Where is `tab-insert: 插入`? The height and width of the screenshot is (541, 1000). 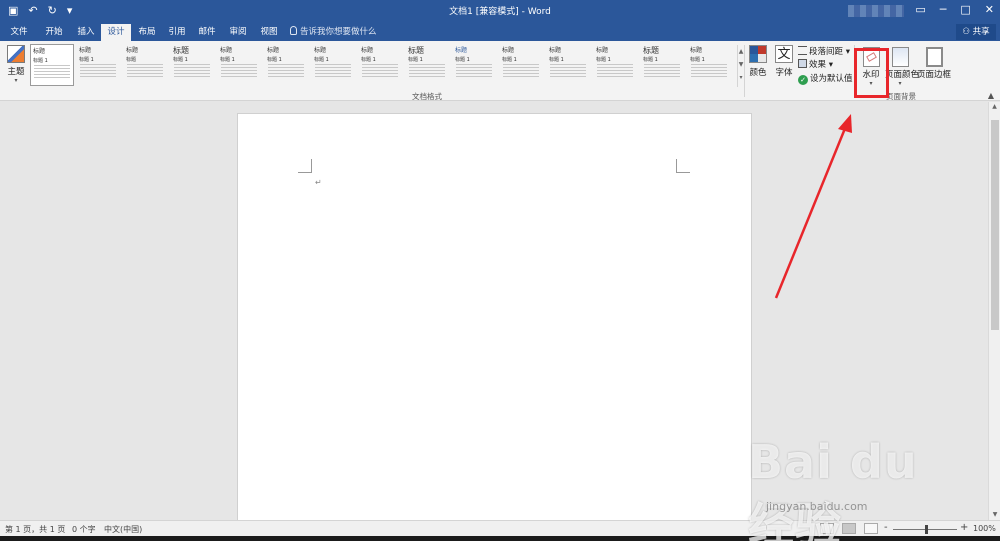
tab-insert: 插入 is located at coordinates (86, 32).